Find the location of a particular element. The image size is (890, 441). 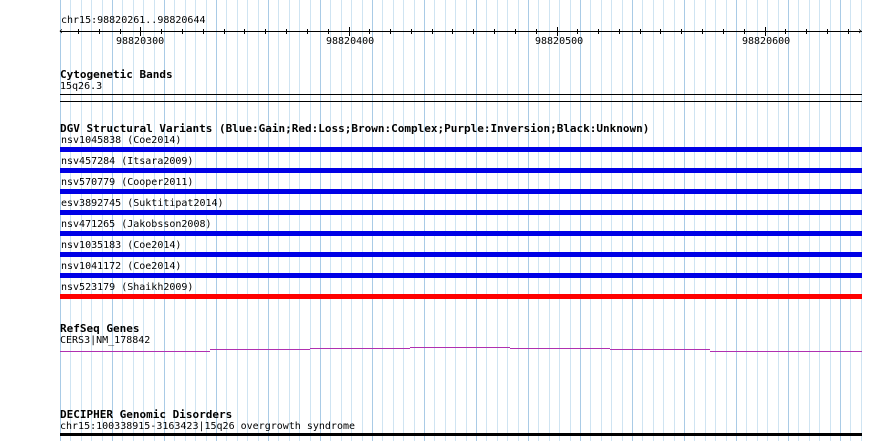

decipher-feature-bar is located at coordinates (461, 434).